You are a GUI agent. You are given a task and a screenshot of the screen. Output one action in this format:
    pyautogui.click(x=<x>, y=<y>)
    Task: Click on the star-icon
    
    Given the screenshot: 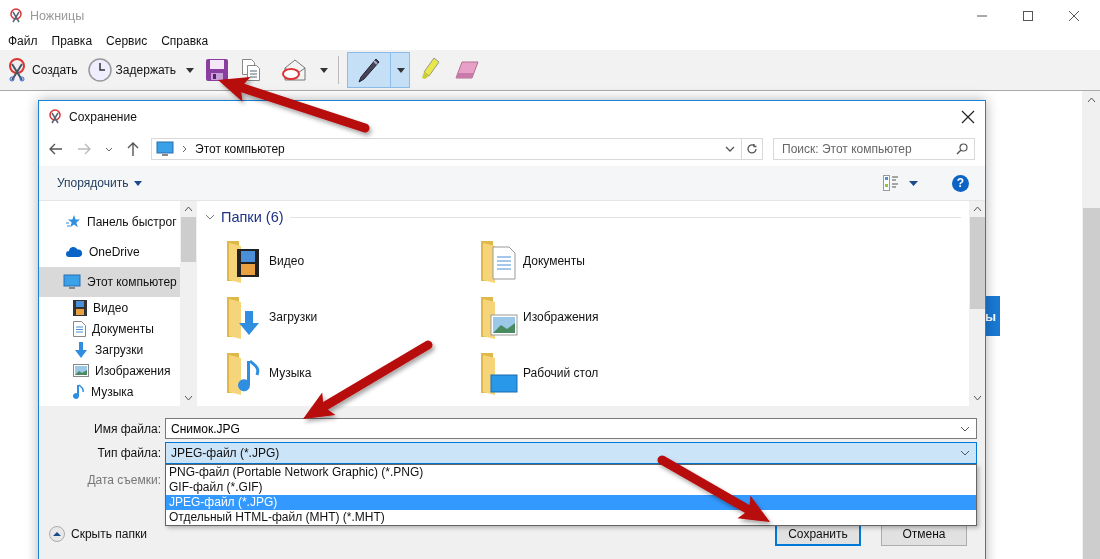 What is the action you would take?
    pyautogui.click(x=73, y=222)
    